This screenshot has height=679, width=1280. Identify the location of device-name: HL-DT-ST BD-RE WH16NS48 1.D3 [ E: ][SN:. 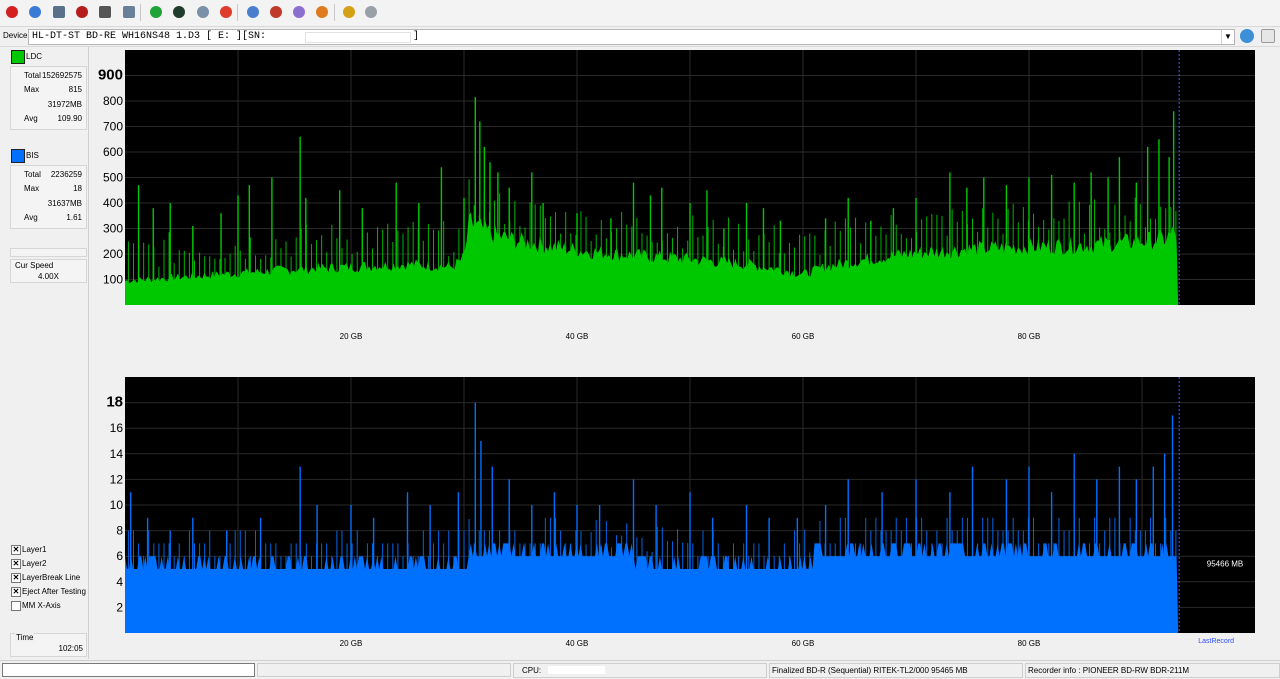
(149, 36).